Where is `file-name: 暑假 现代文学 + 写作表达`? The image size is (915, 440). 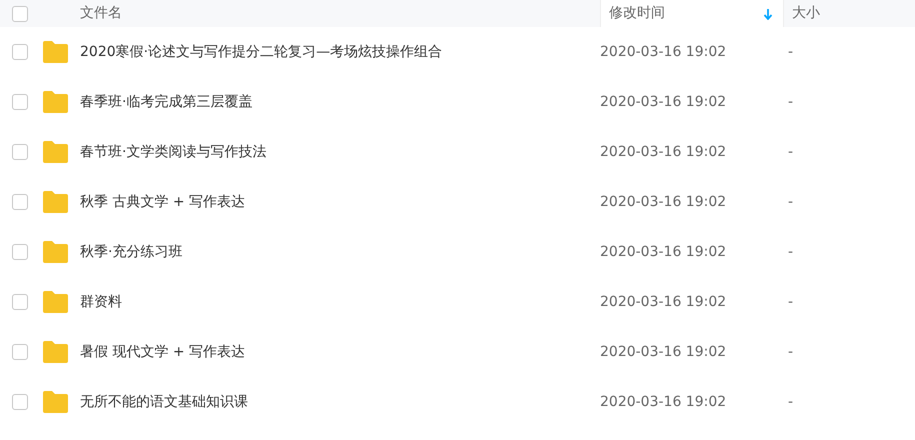 file-name: 暑假 现代文学 + 写作表达 is located at coordinates (340, 352).